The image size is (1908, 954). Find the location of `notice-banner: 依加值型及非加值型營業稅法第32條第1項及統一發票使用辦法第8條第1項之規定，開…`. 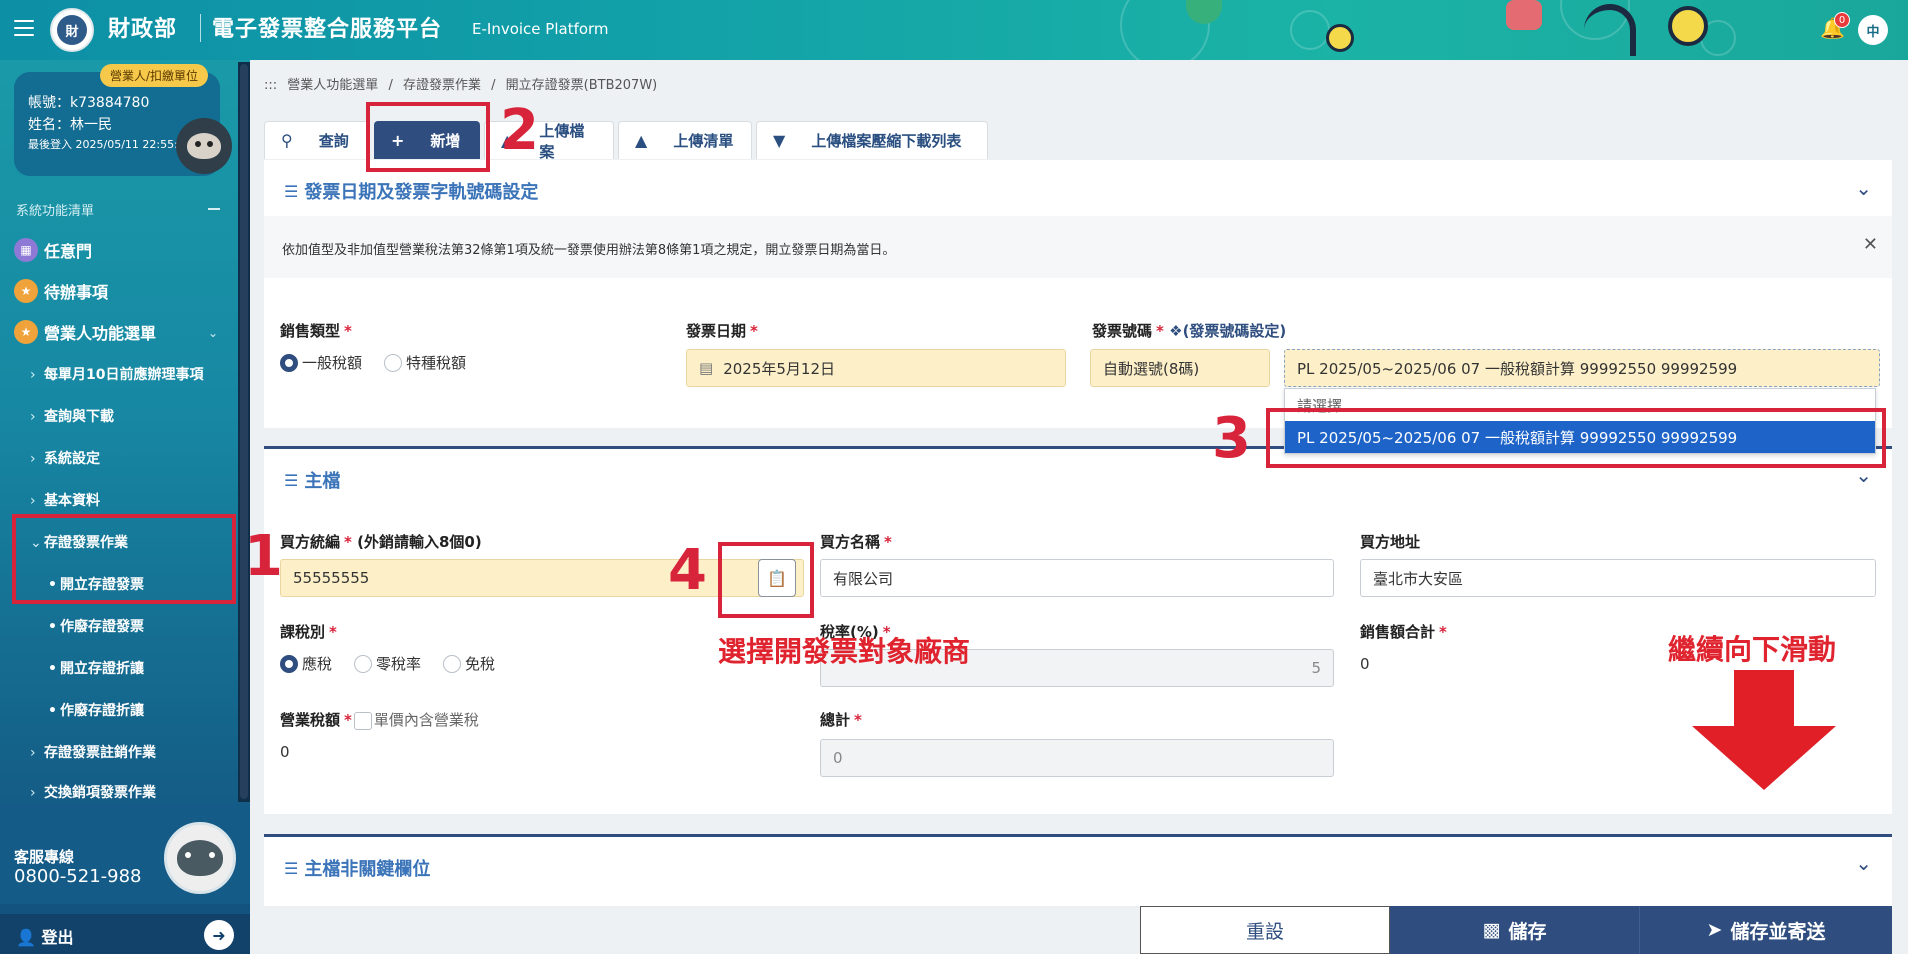

notice-banner: 依加值型及非加值型營業稅法第32條第1項及統一發票使用辦法第8條第1項之規定，開… is located at coordinates (1078, 247).